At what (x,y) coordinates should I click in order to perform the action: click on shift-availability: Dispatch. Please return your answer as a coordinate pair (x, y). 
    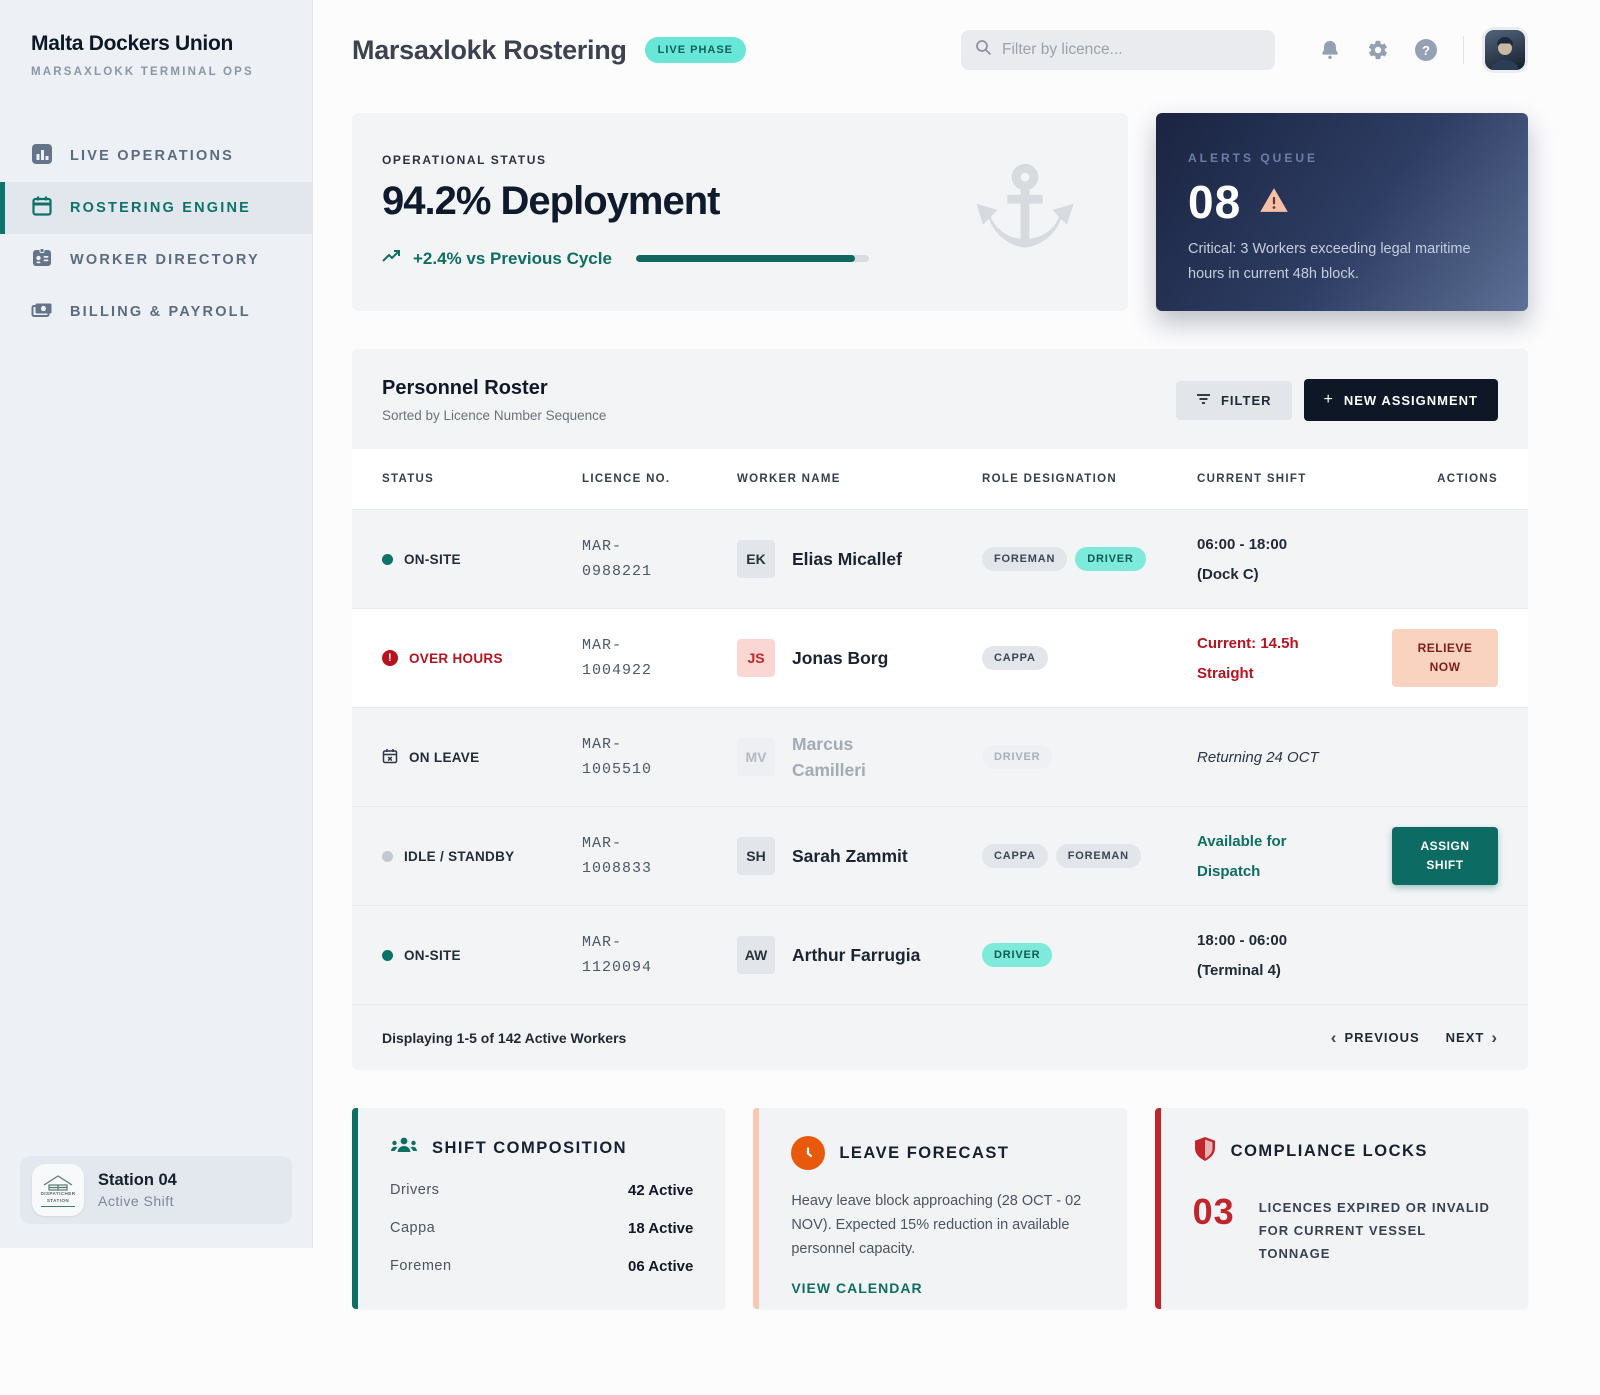
    Looking at the image, I should click on (1229, 871).